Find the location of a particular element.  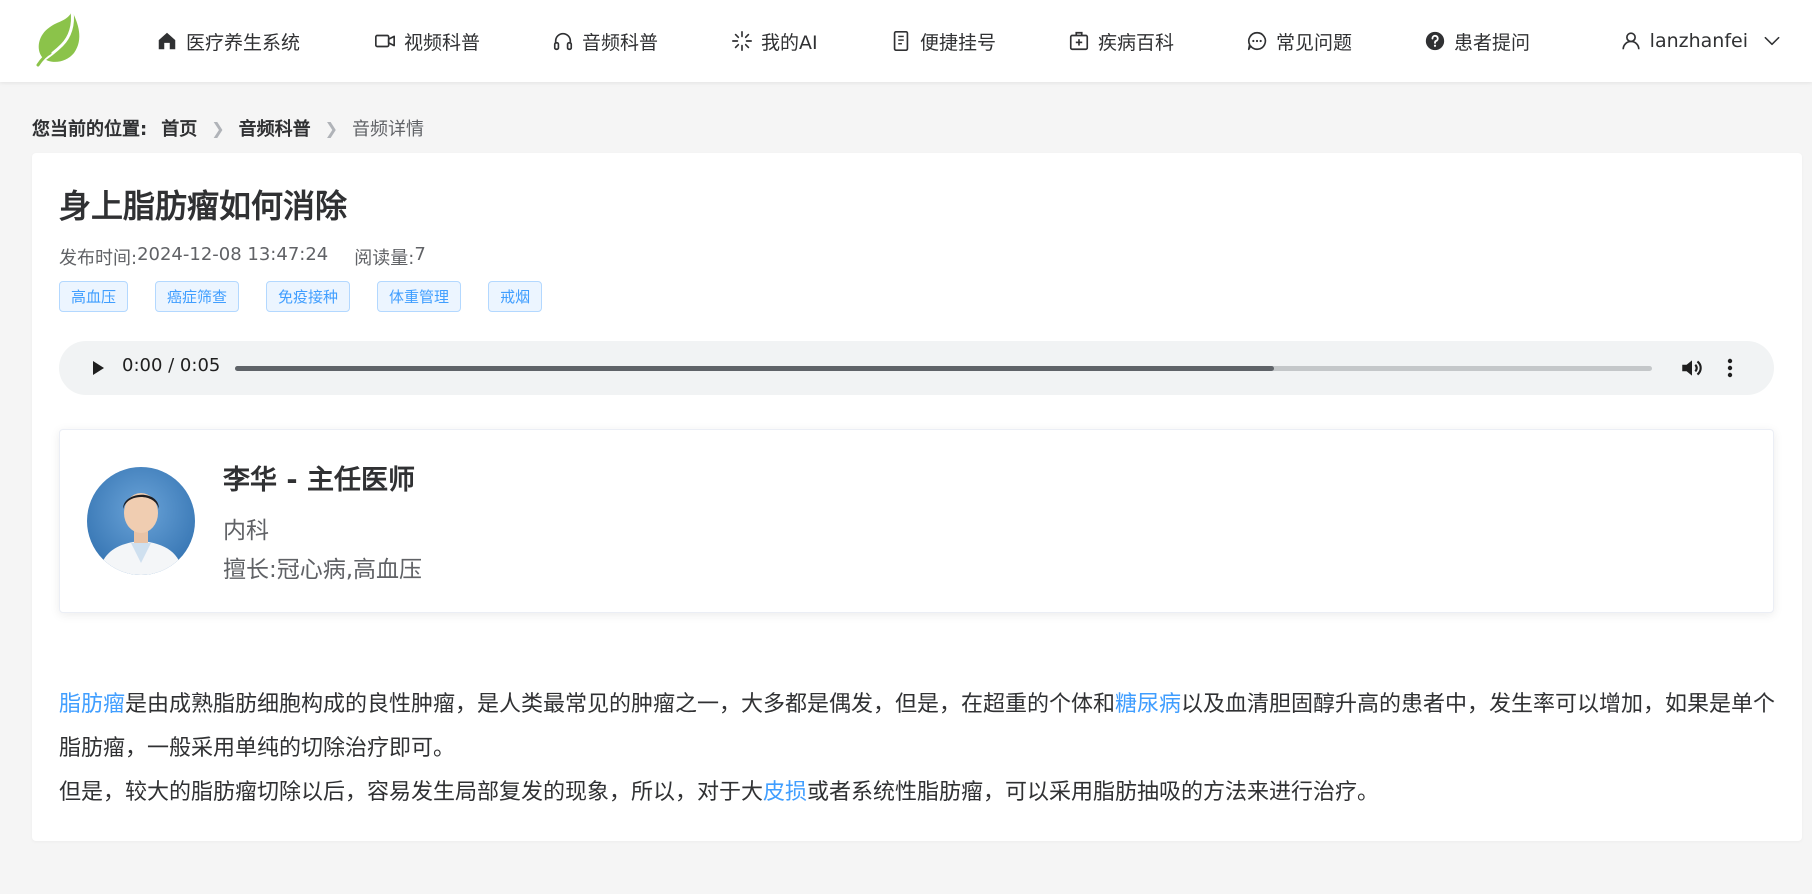

doctor-avatar is located at coordinates (141, 521).